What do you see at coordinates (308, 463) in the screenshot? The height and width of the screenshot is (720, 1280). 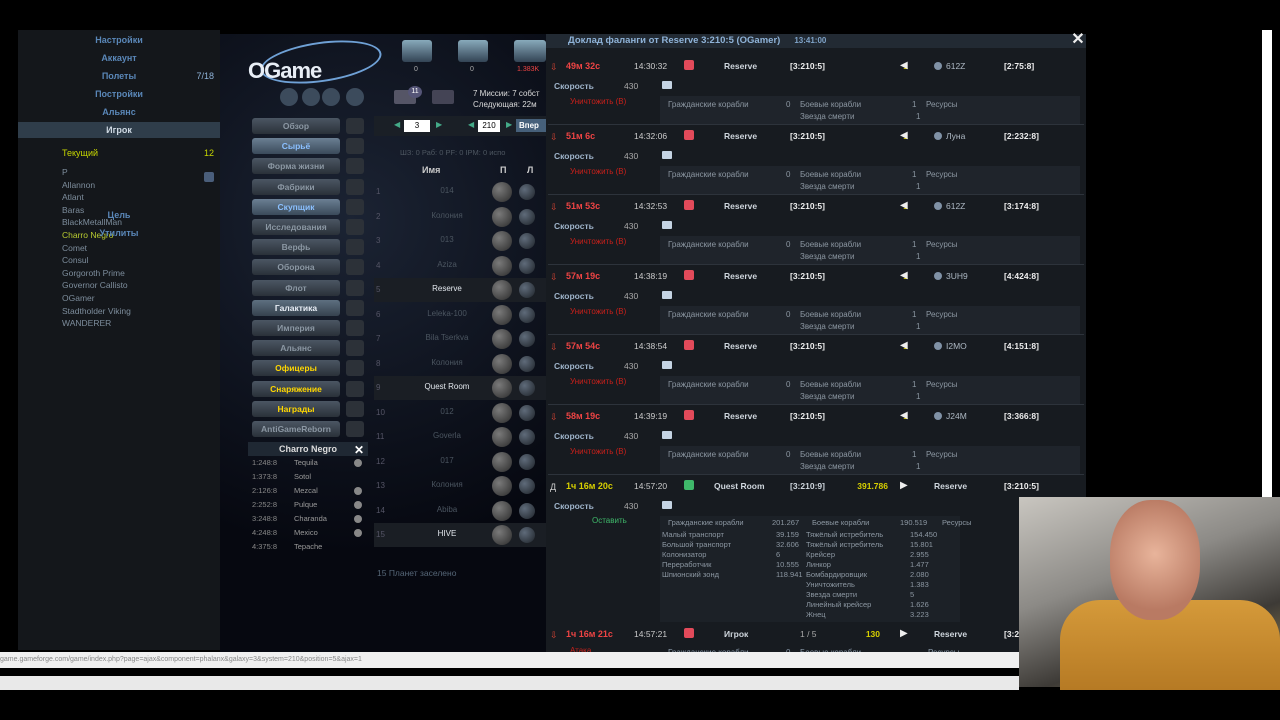 I see `friend-row: 1:248:8 Tequila` at bounding box center [308, 463].